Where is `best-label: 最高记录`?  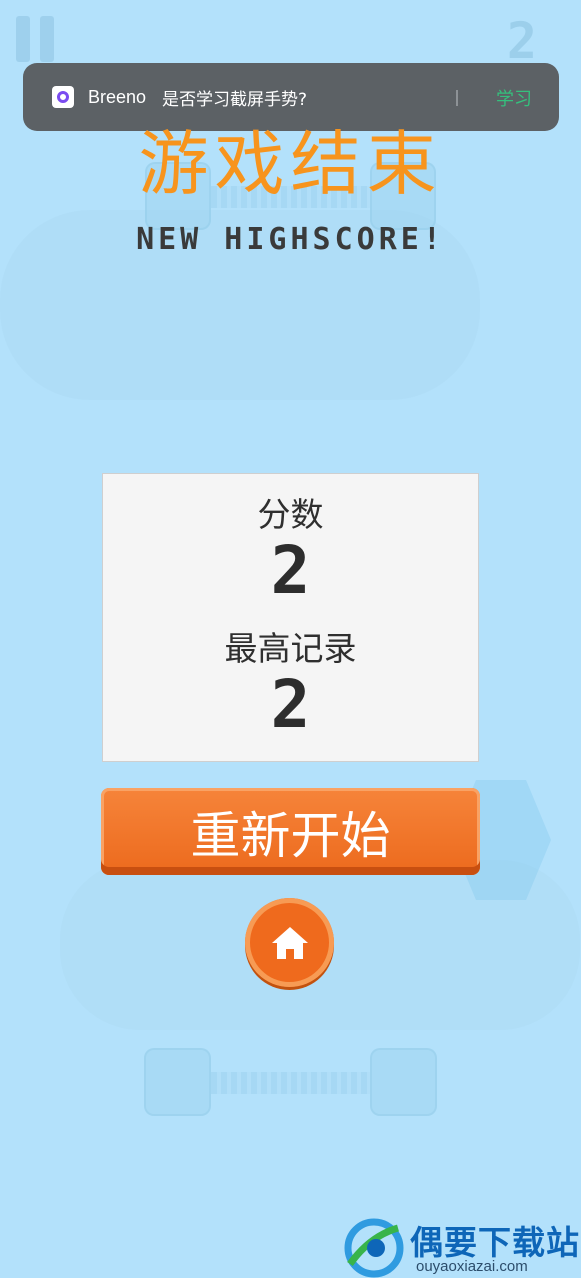 best-label: 最高记录 is located at coordinates (290, 648).